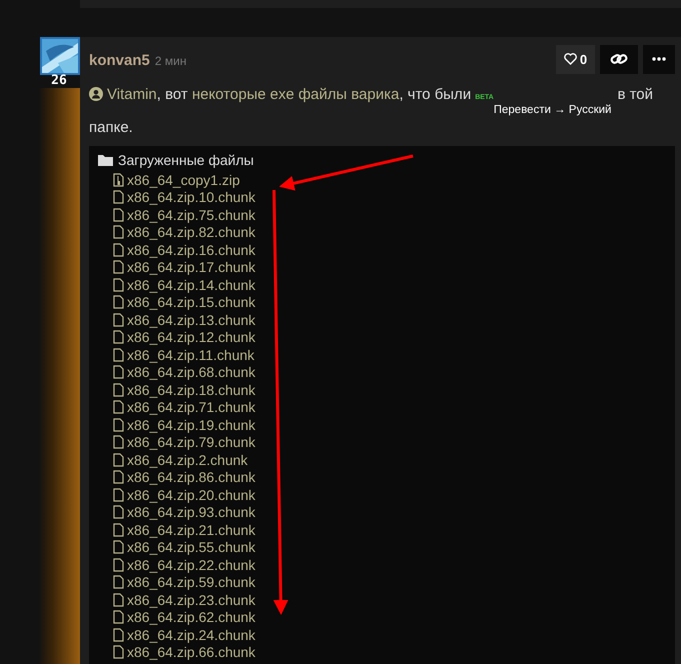  What do you see at coordinates (183, 180) in the screenshot?
I see `file-link: x86_64_copy1.zip` at bounding box center [183, 180].